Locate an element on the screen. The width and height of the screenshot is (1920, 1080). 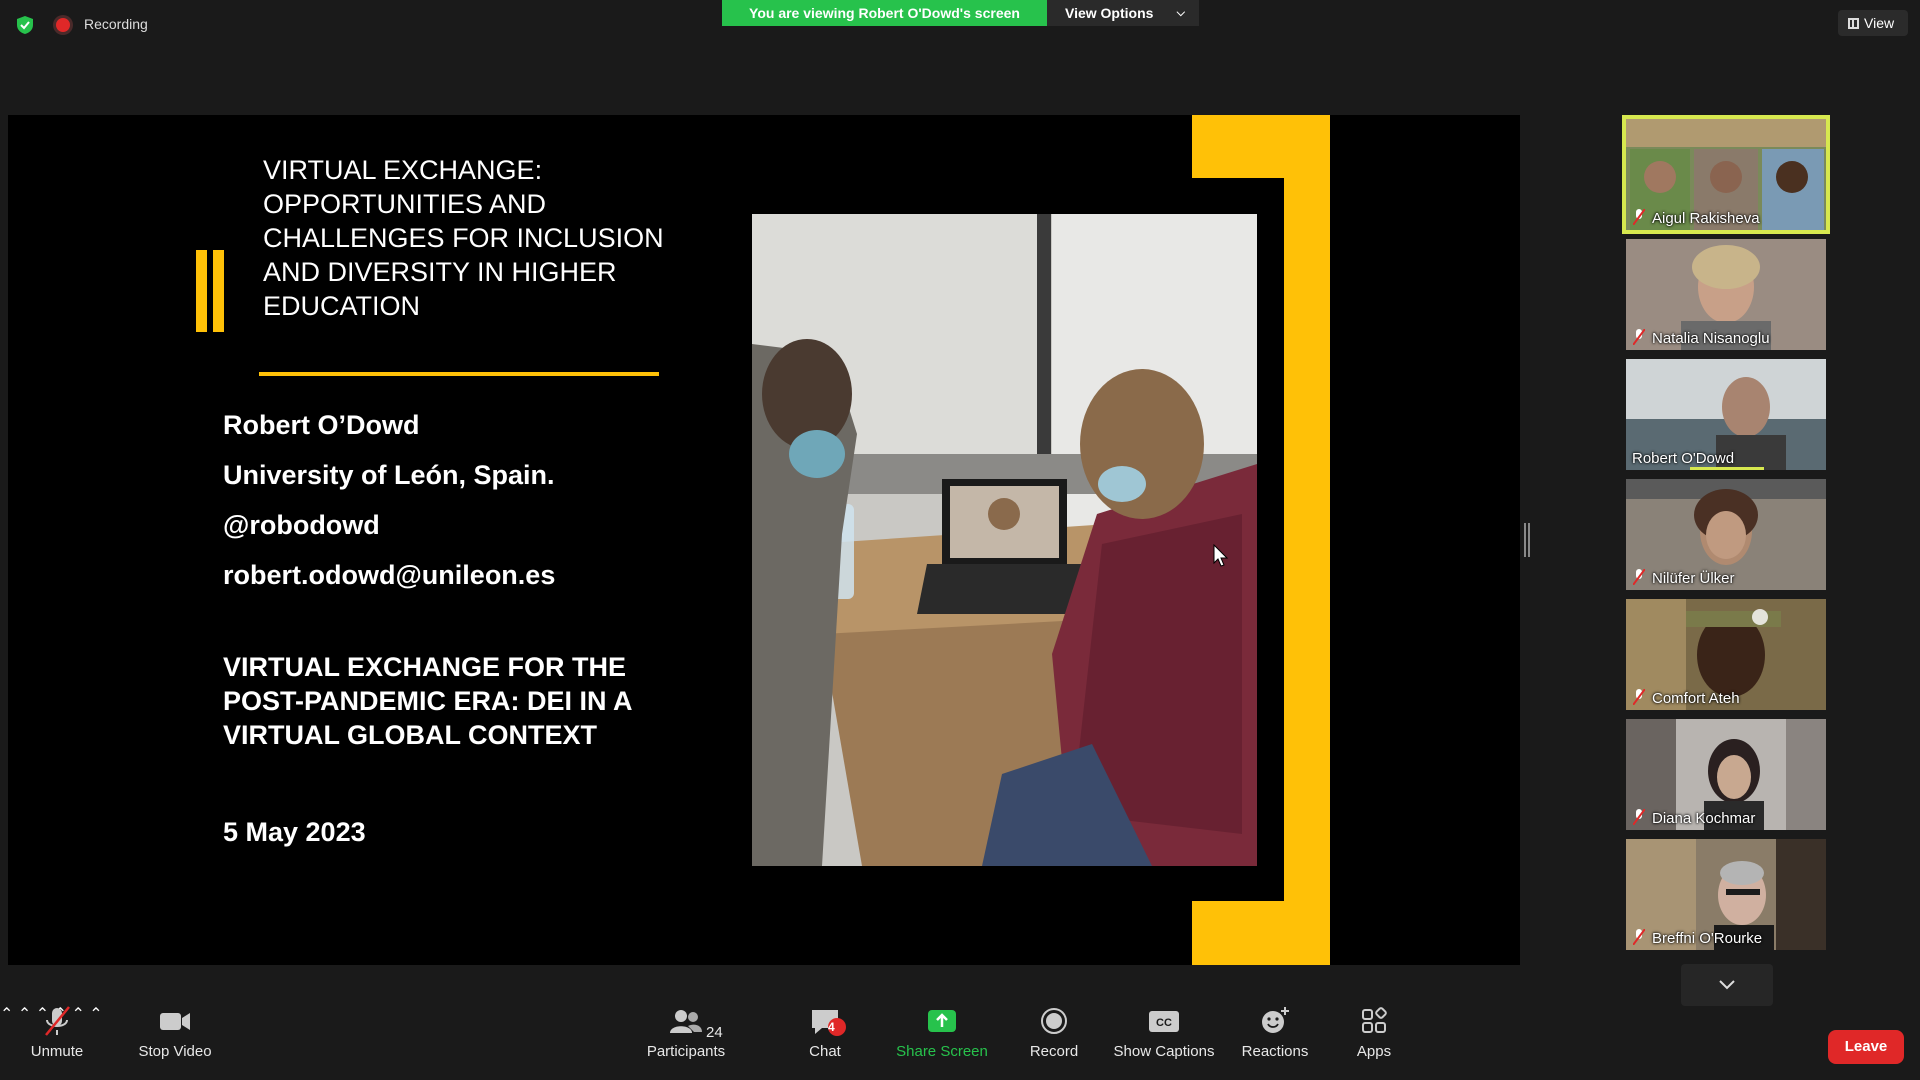
chat-unread-badge: 4 is located at coordinates (837, 1027).